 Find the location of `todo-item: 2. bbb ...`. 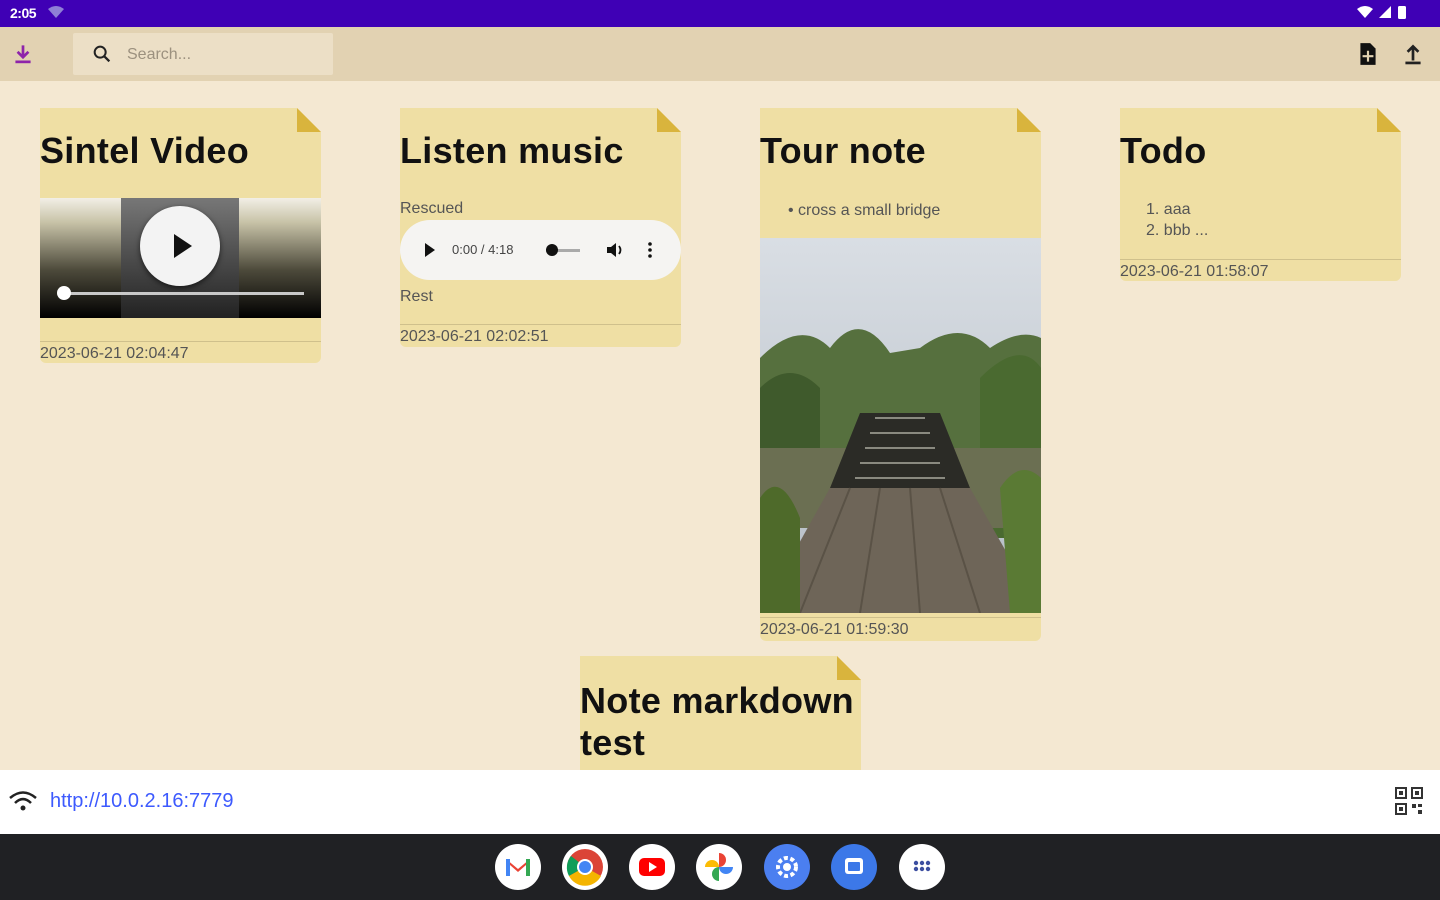

todo-item: 2. bbb ... is located at coordinates (1177, 230).